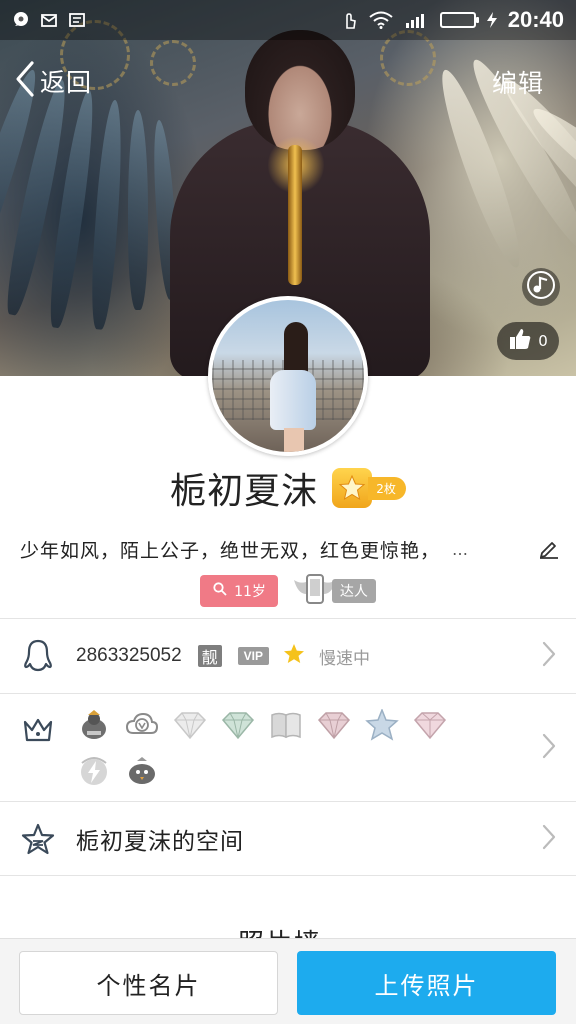 Image resolution: width=576 pixels, height=1024 pixels. What do you see at coordinates (295, 215) in the screenshot?
I see `golden-key` at bounding box center [295, 215].